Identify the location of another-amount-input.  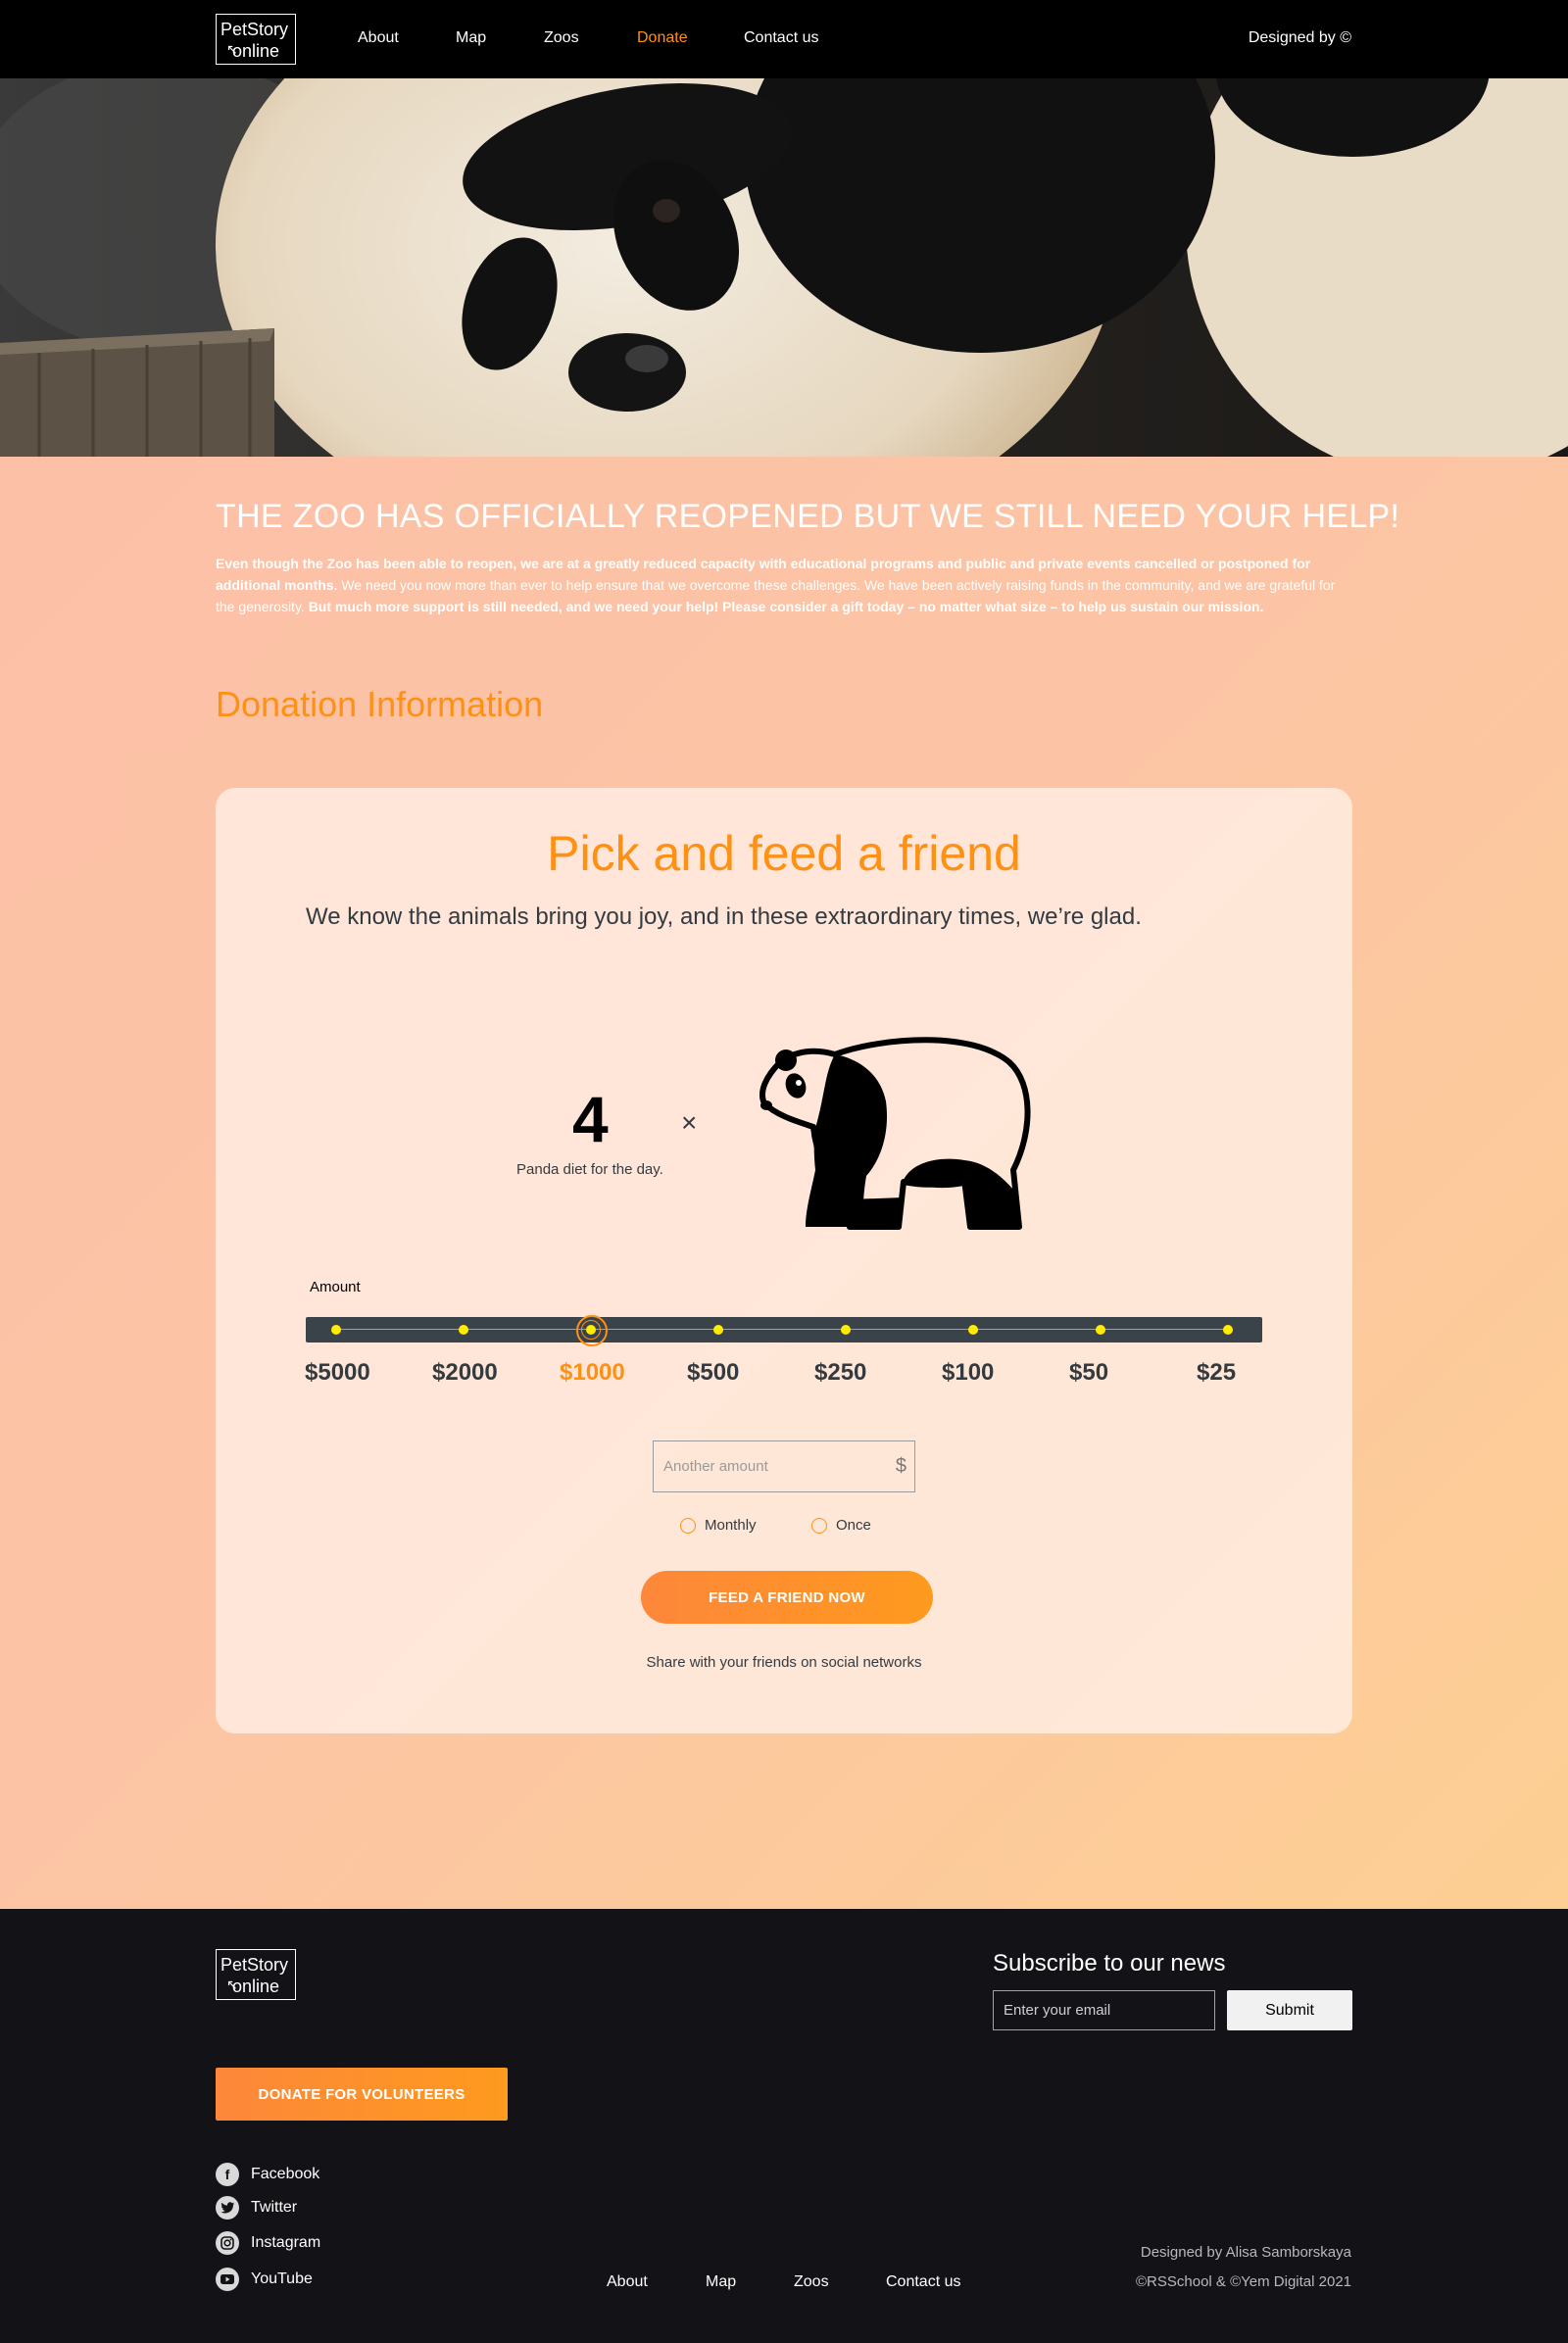
(761, 1466).